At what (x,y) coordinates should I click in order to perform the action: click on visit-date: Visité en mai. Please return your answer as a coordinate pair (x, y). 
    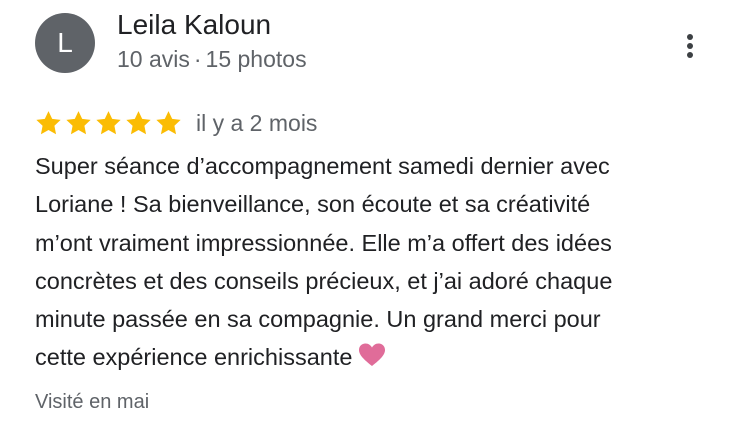
    Looking at the image, I should click on (92, 402).